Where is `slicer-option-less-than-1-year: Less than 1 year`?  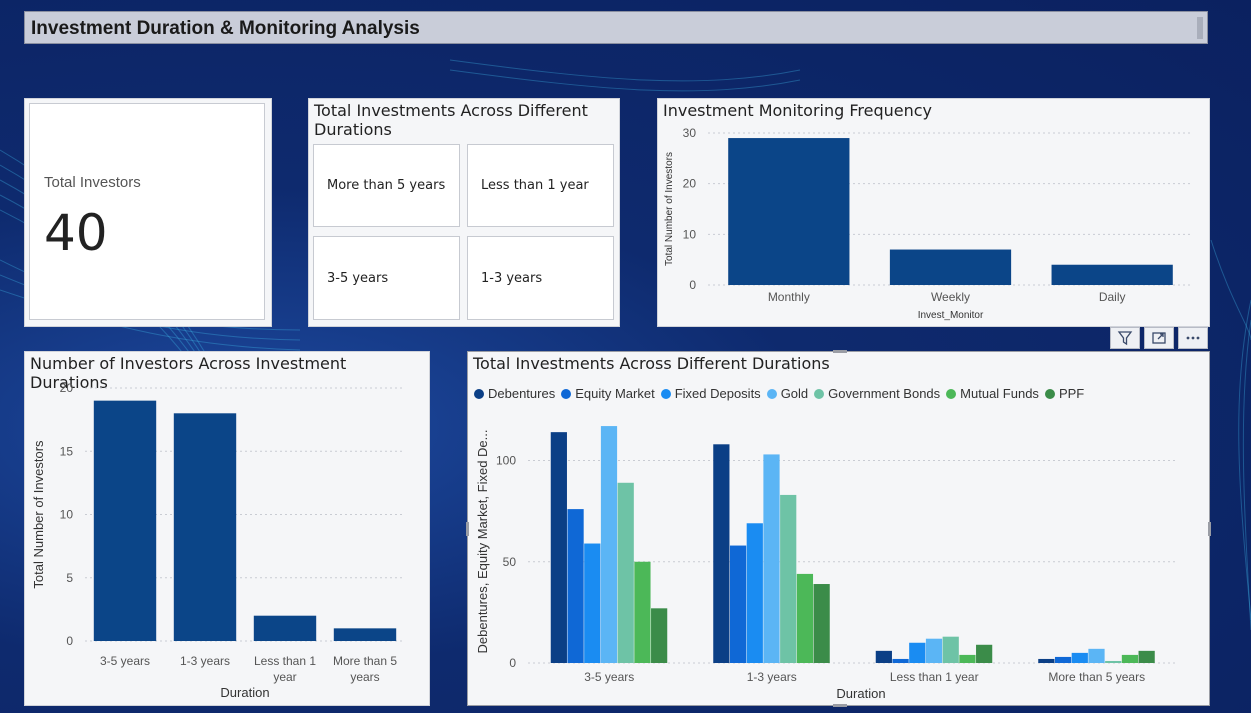
slicer-option-less-than-1-year: Less than 1 year is located at coordinates (540, 185).